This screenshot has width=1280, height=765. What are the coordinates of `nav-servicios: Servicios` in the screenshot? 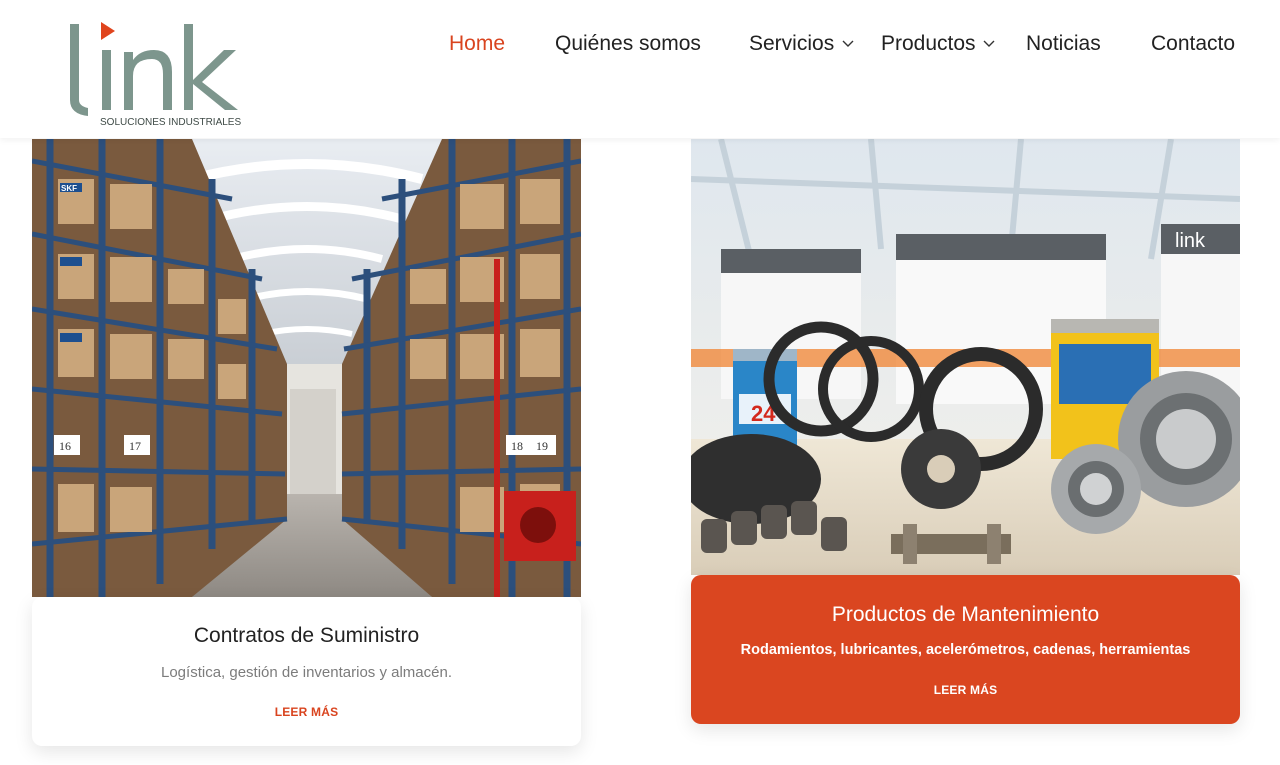 It's located at (801, 44).